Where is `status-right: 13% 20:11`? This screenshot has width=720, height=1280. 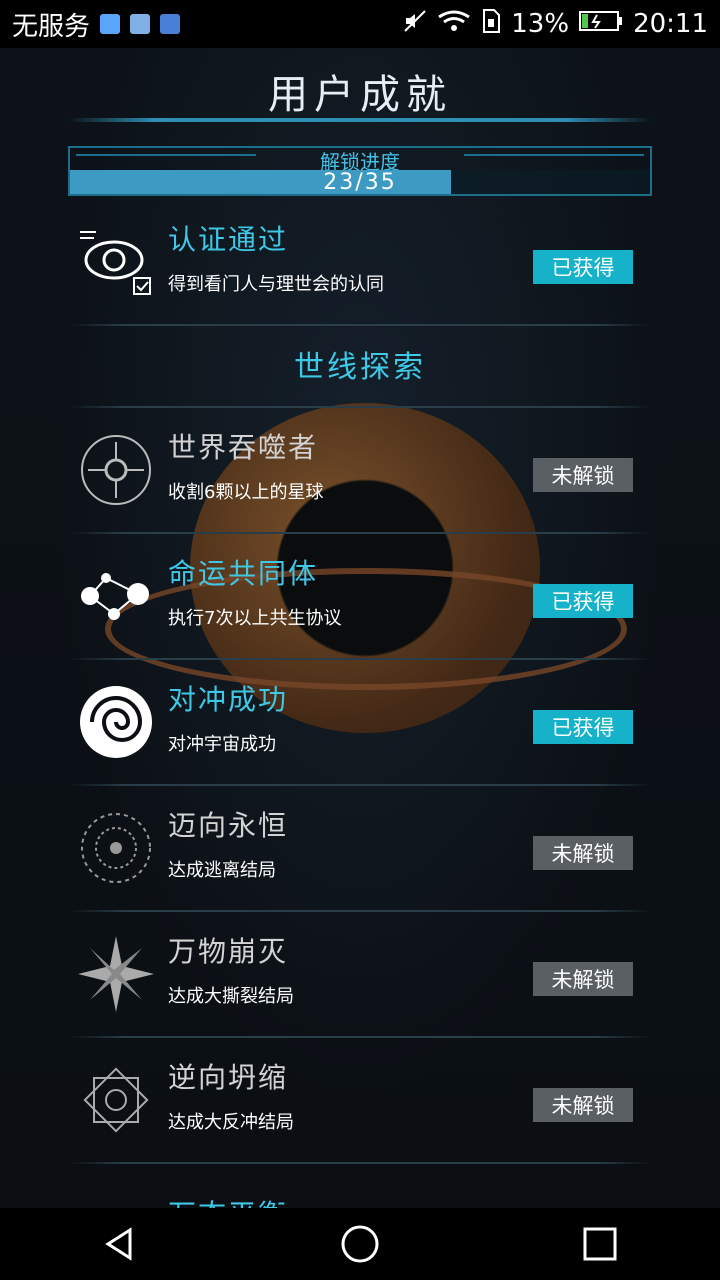
status-right: 13% 20:11 is located at coordinates (555, 24).